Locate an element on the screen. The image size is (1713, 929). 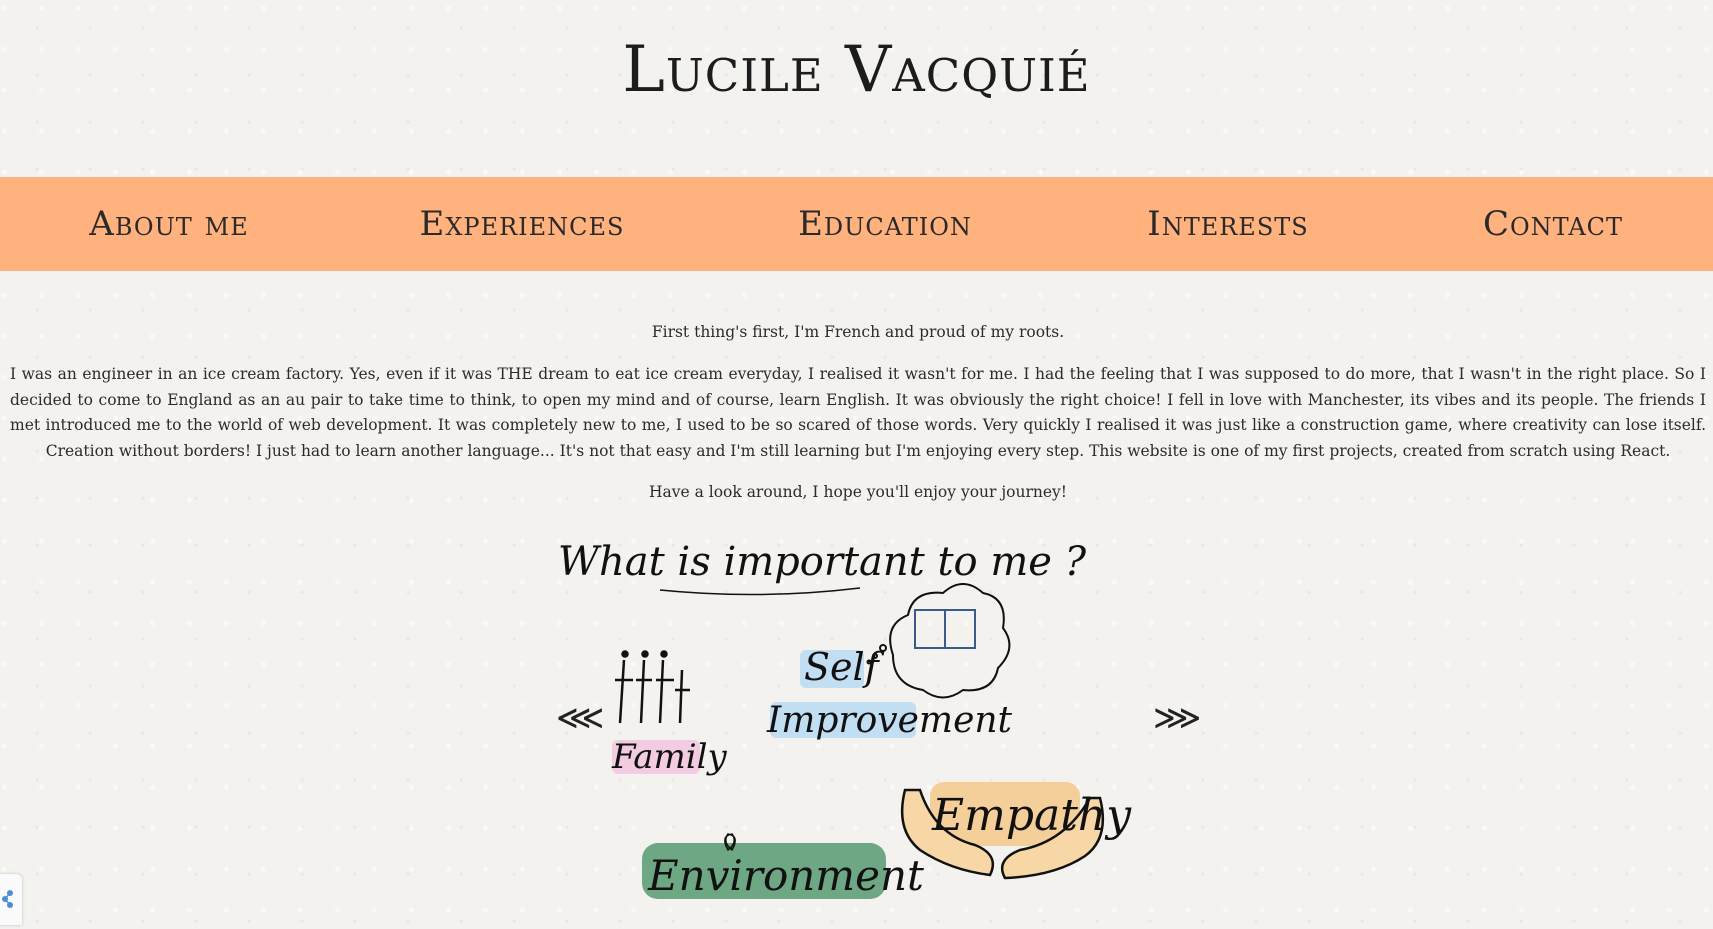
value-self: Self is located at coordinates (844, 667).